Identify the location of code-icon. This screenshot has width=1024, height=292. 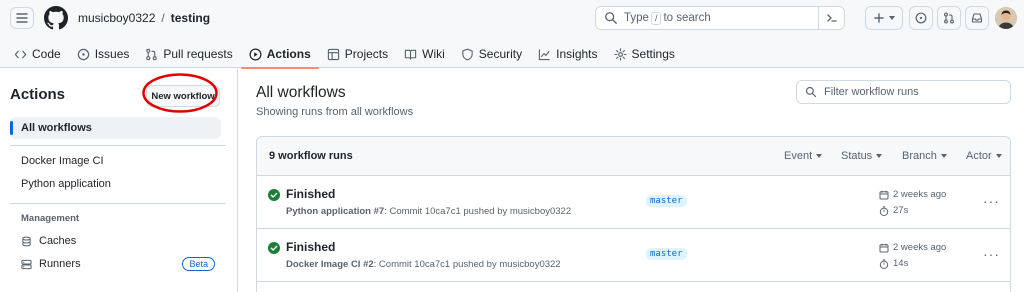
(20, 54).